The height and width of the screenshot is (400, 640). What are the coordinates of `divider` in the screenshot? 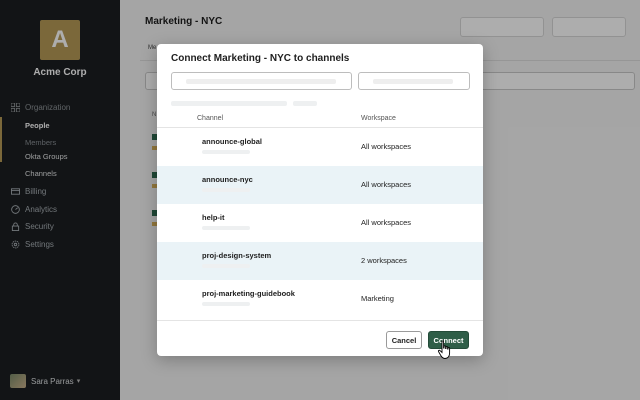 It's located at (320, 320).